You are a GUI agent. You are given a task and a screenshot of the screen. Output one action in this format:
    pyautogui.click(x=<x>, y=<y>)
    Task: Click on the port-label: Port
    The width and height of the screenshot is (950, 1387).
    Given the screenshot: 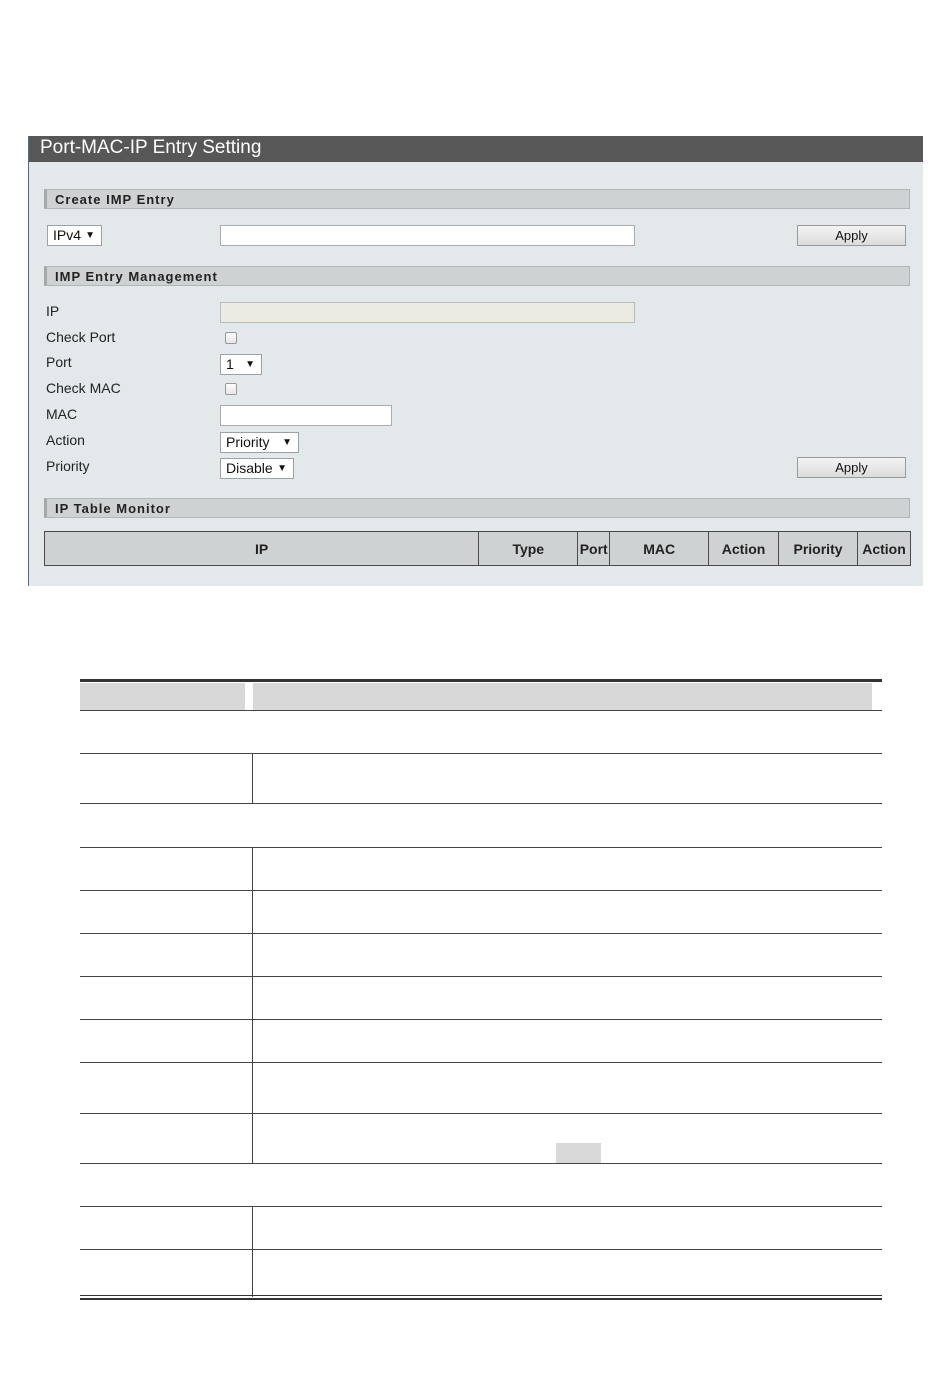 What is the action you would take?
    pyautogui.click(x=59, y=362)
    